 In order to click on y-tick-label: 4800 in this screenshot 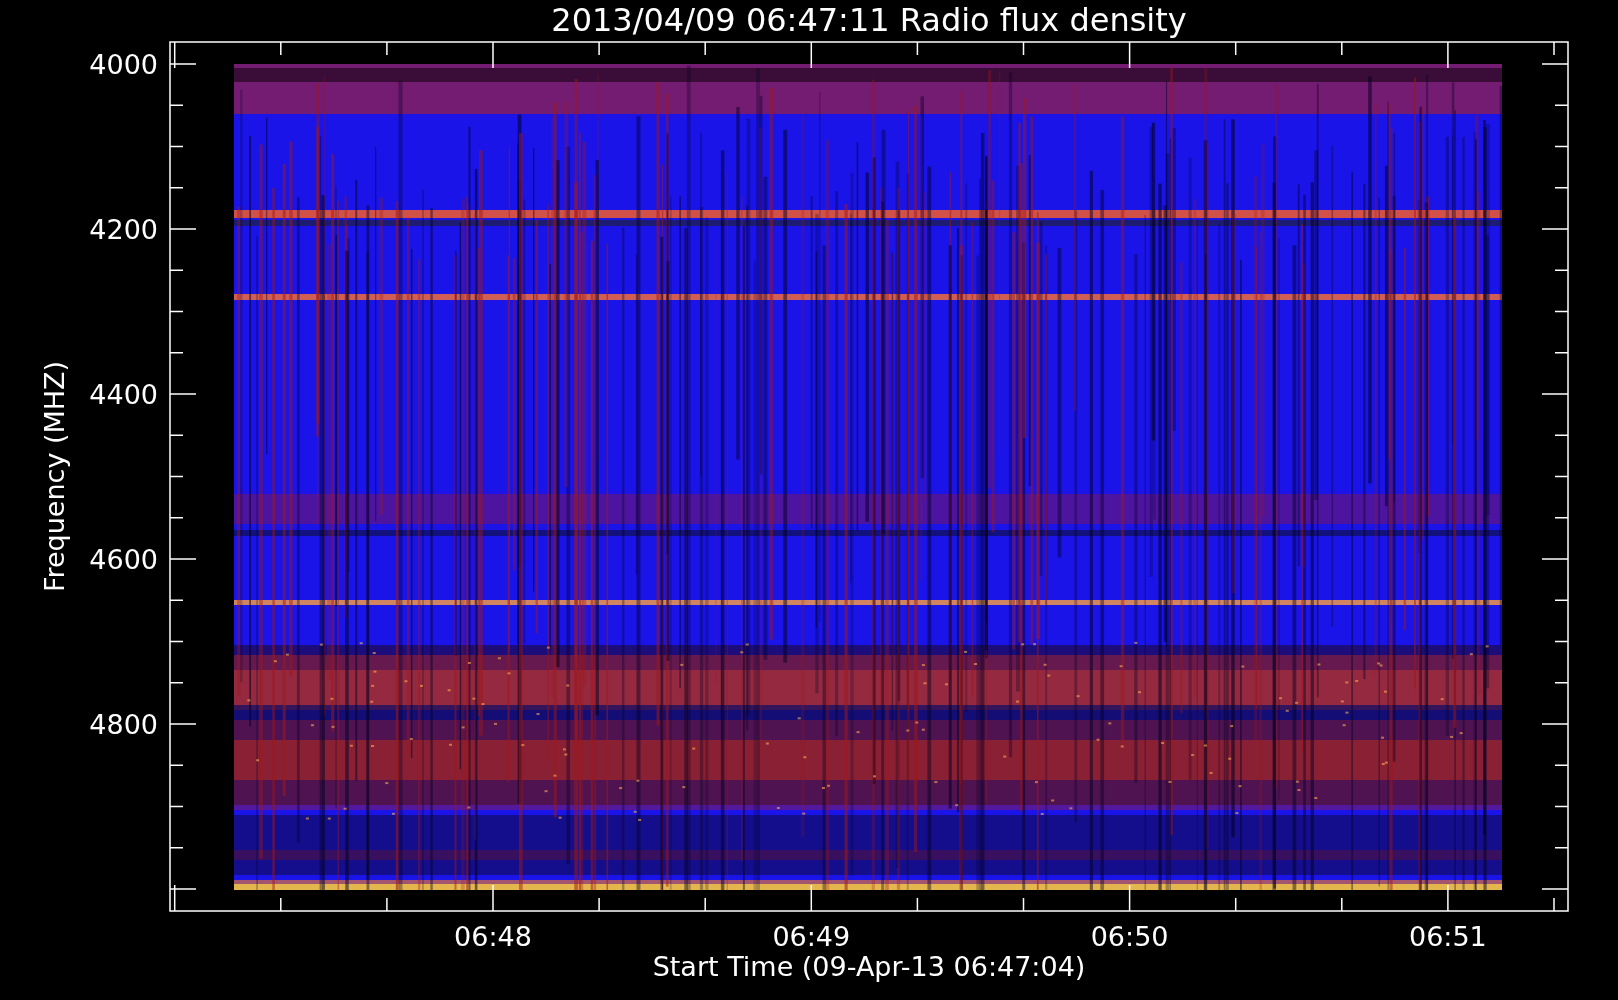, I will do `click(123, 724)`.